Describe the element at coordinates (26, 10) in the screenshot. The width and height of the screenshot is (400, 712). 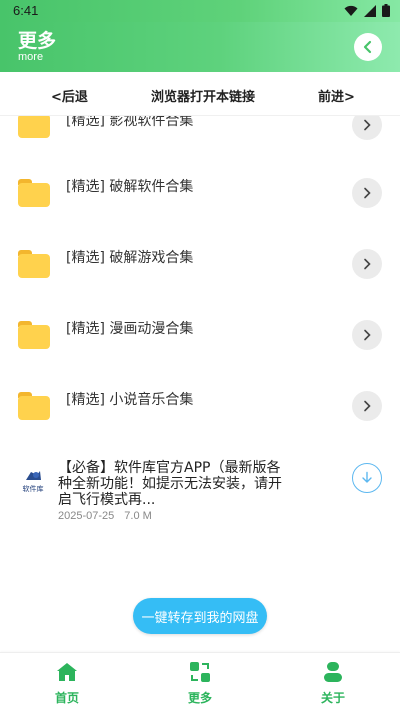
I see `status-time: 6:41` at that location.